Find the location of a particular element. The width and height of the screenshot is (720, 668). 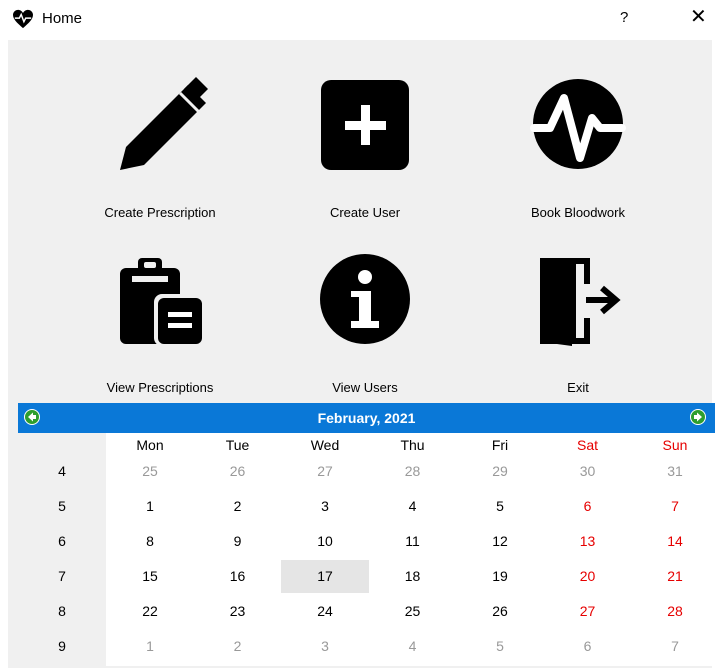

weekday-header: Thu is located at coordinates (412, 445).